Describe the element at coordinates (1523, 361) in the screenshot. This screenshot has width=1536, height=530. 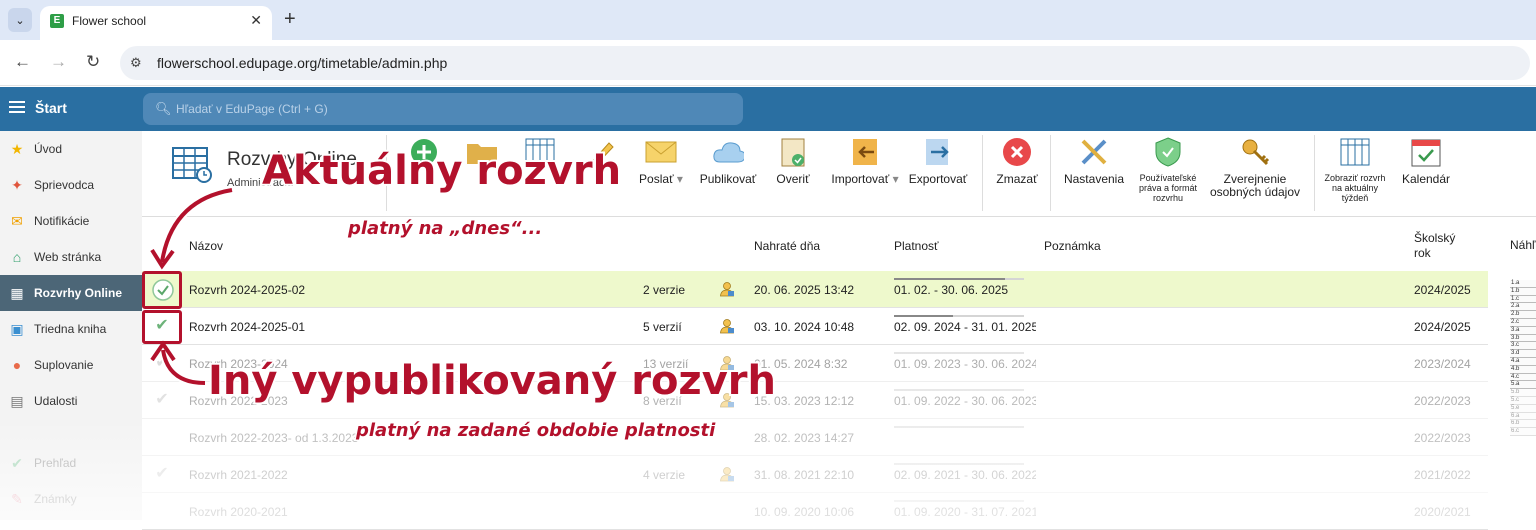
I see `preview-row: 4.a` at that location.